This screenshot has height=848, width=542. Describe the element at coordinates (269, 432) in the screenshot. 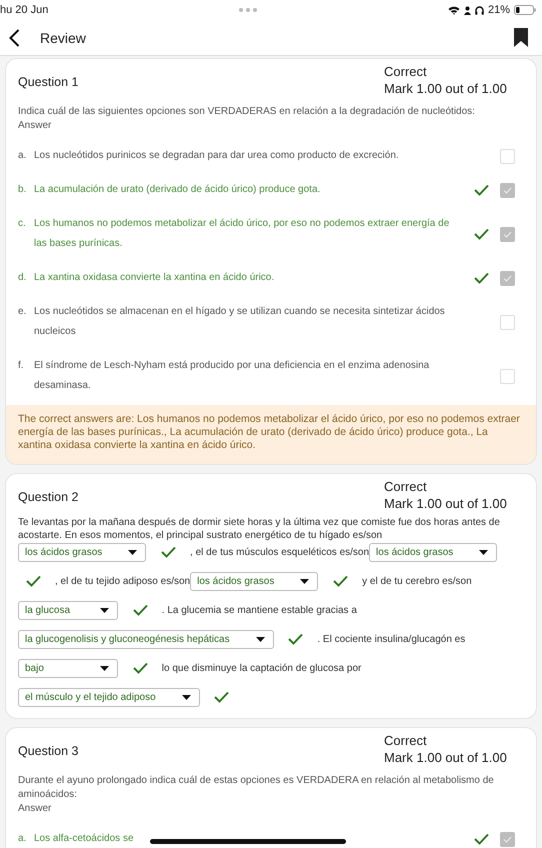

I see `correct-answers-text: The correct answers are: Los humanos no podemos metabolizar el ácido úrico, por eso no podemos extraer energía de las bases purínicas., La acumulación de urato (derivado de ácido úrico) produce gota., La xantina oxidasa convierte la xantina en ácido úrico.` at that location.